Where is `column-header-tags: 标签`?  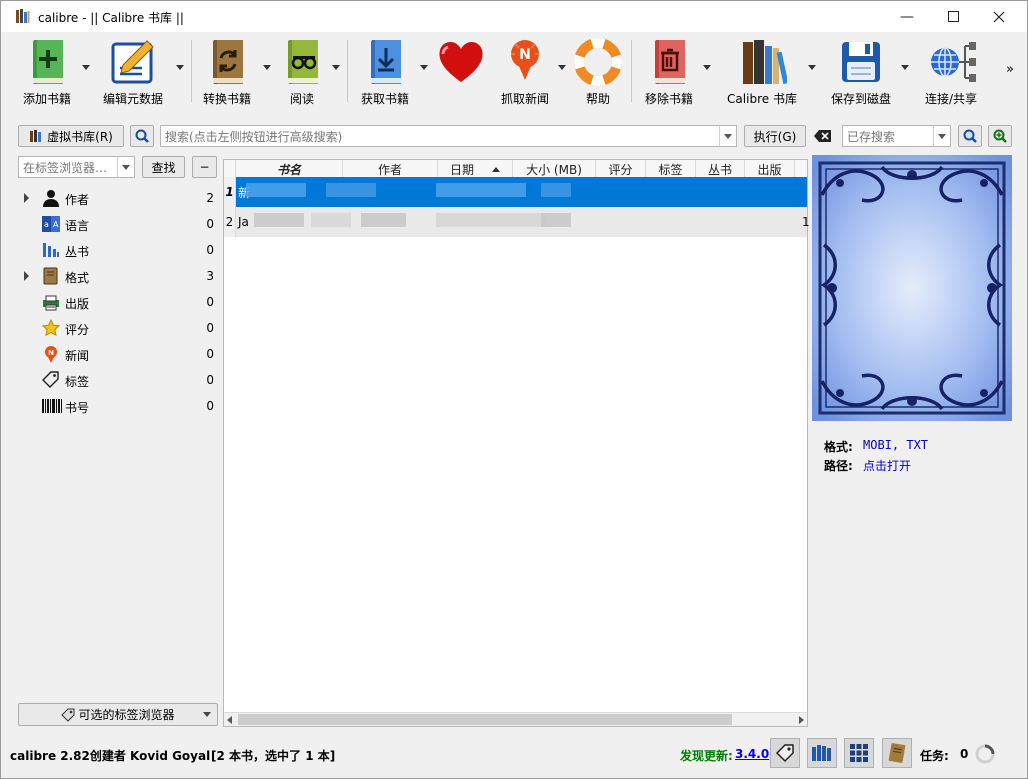
column-header-tags: 标签 is located at coordinates (671, 169).